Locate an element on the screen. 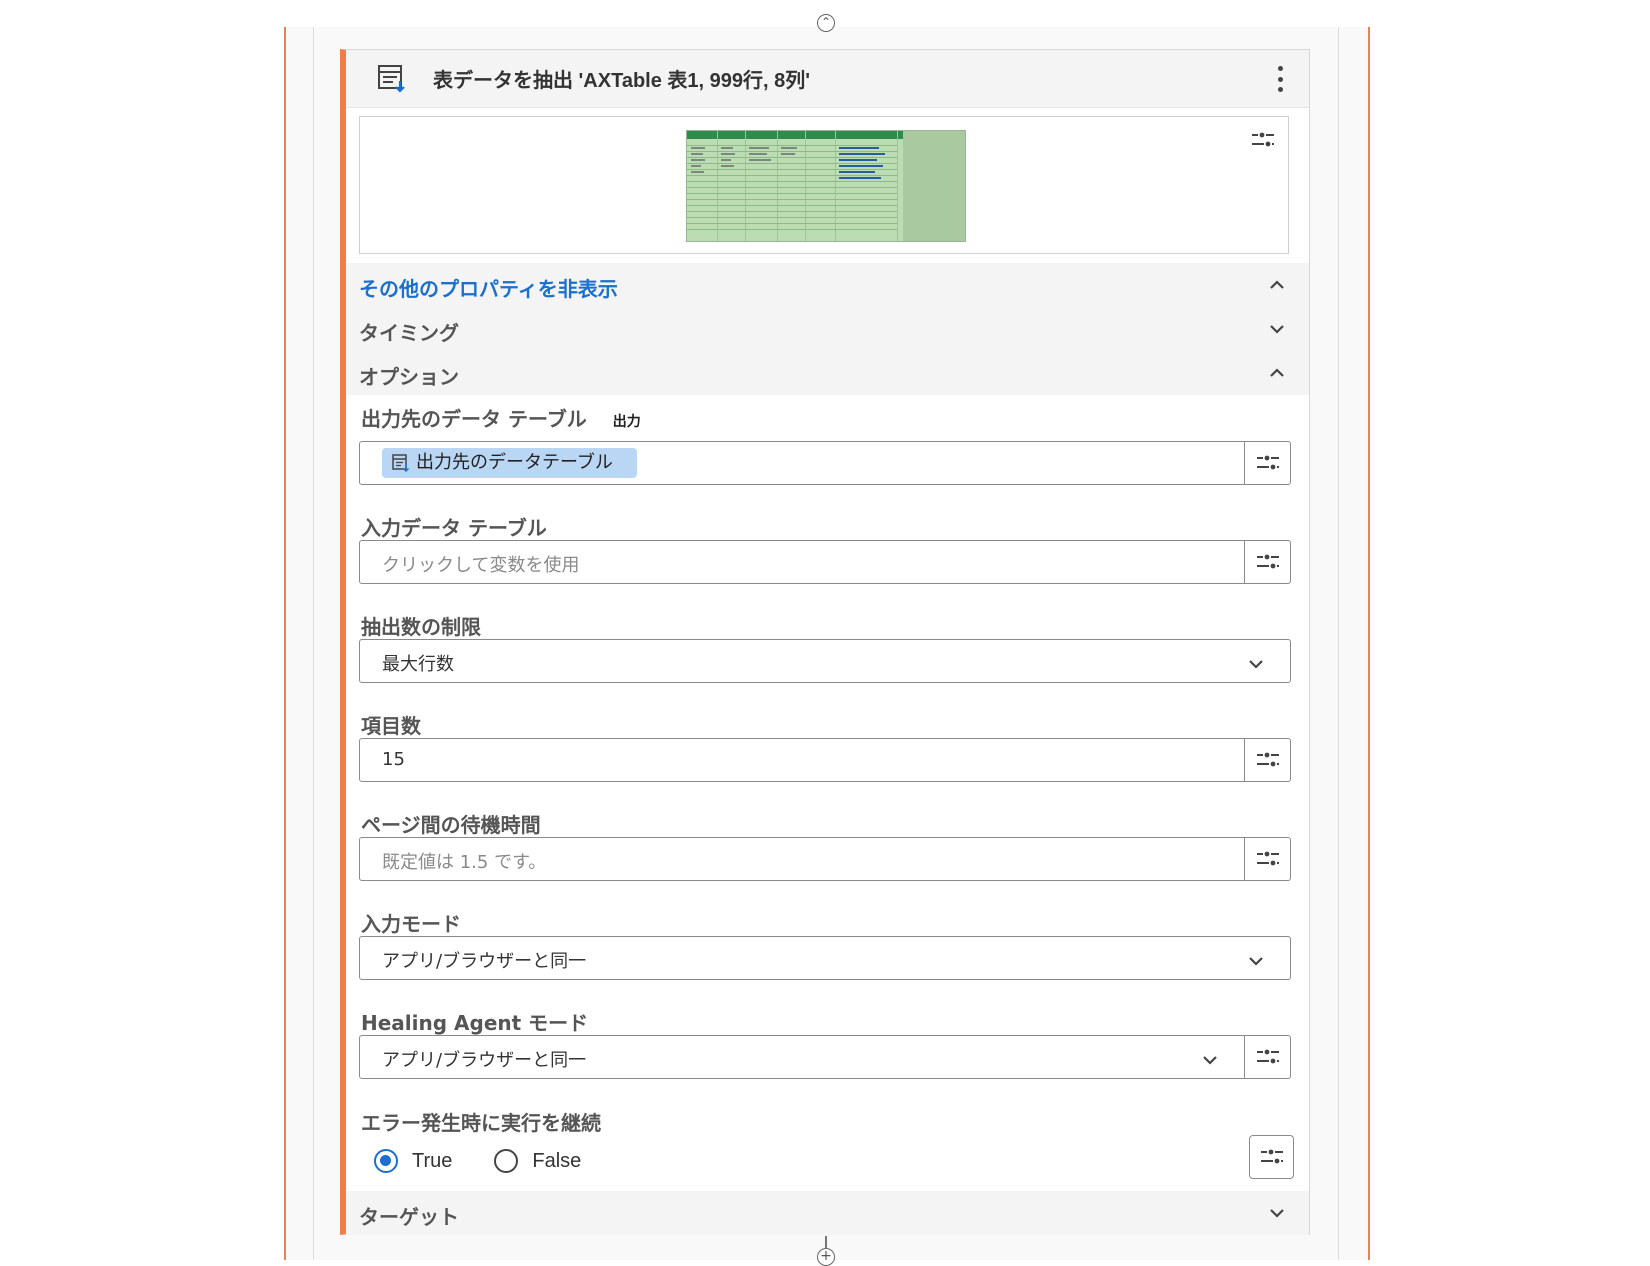 The height and width of the screenshot is (1266, 1650). healing-mode-dropdown: アプリ/ブラウザーと同一 is located at coordinates (825, 1057).